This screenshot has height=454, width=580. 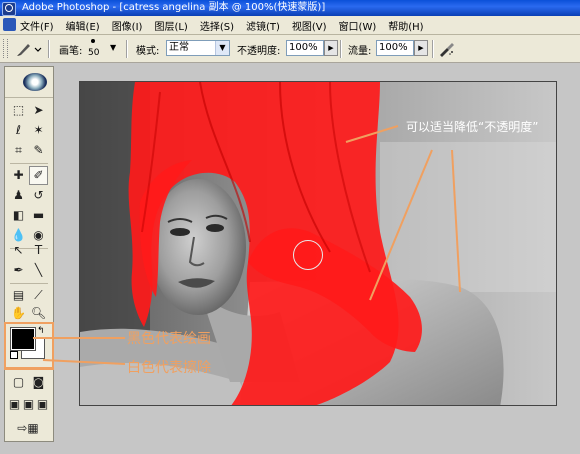 What do you see at coordinates (169, 339) in the screenshot?
I see `annotation-black-paint: 黑色代表绘画` at bounding box center [169, 339].